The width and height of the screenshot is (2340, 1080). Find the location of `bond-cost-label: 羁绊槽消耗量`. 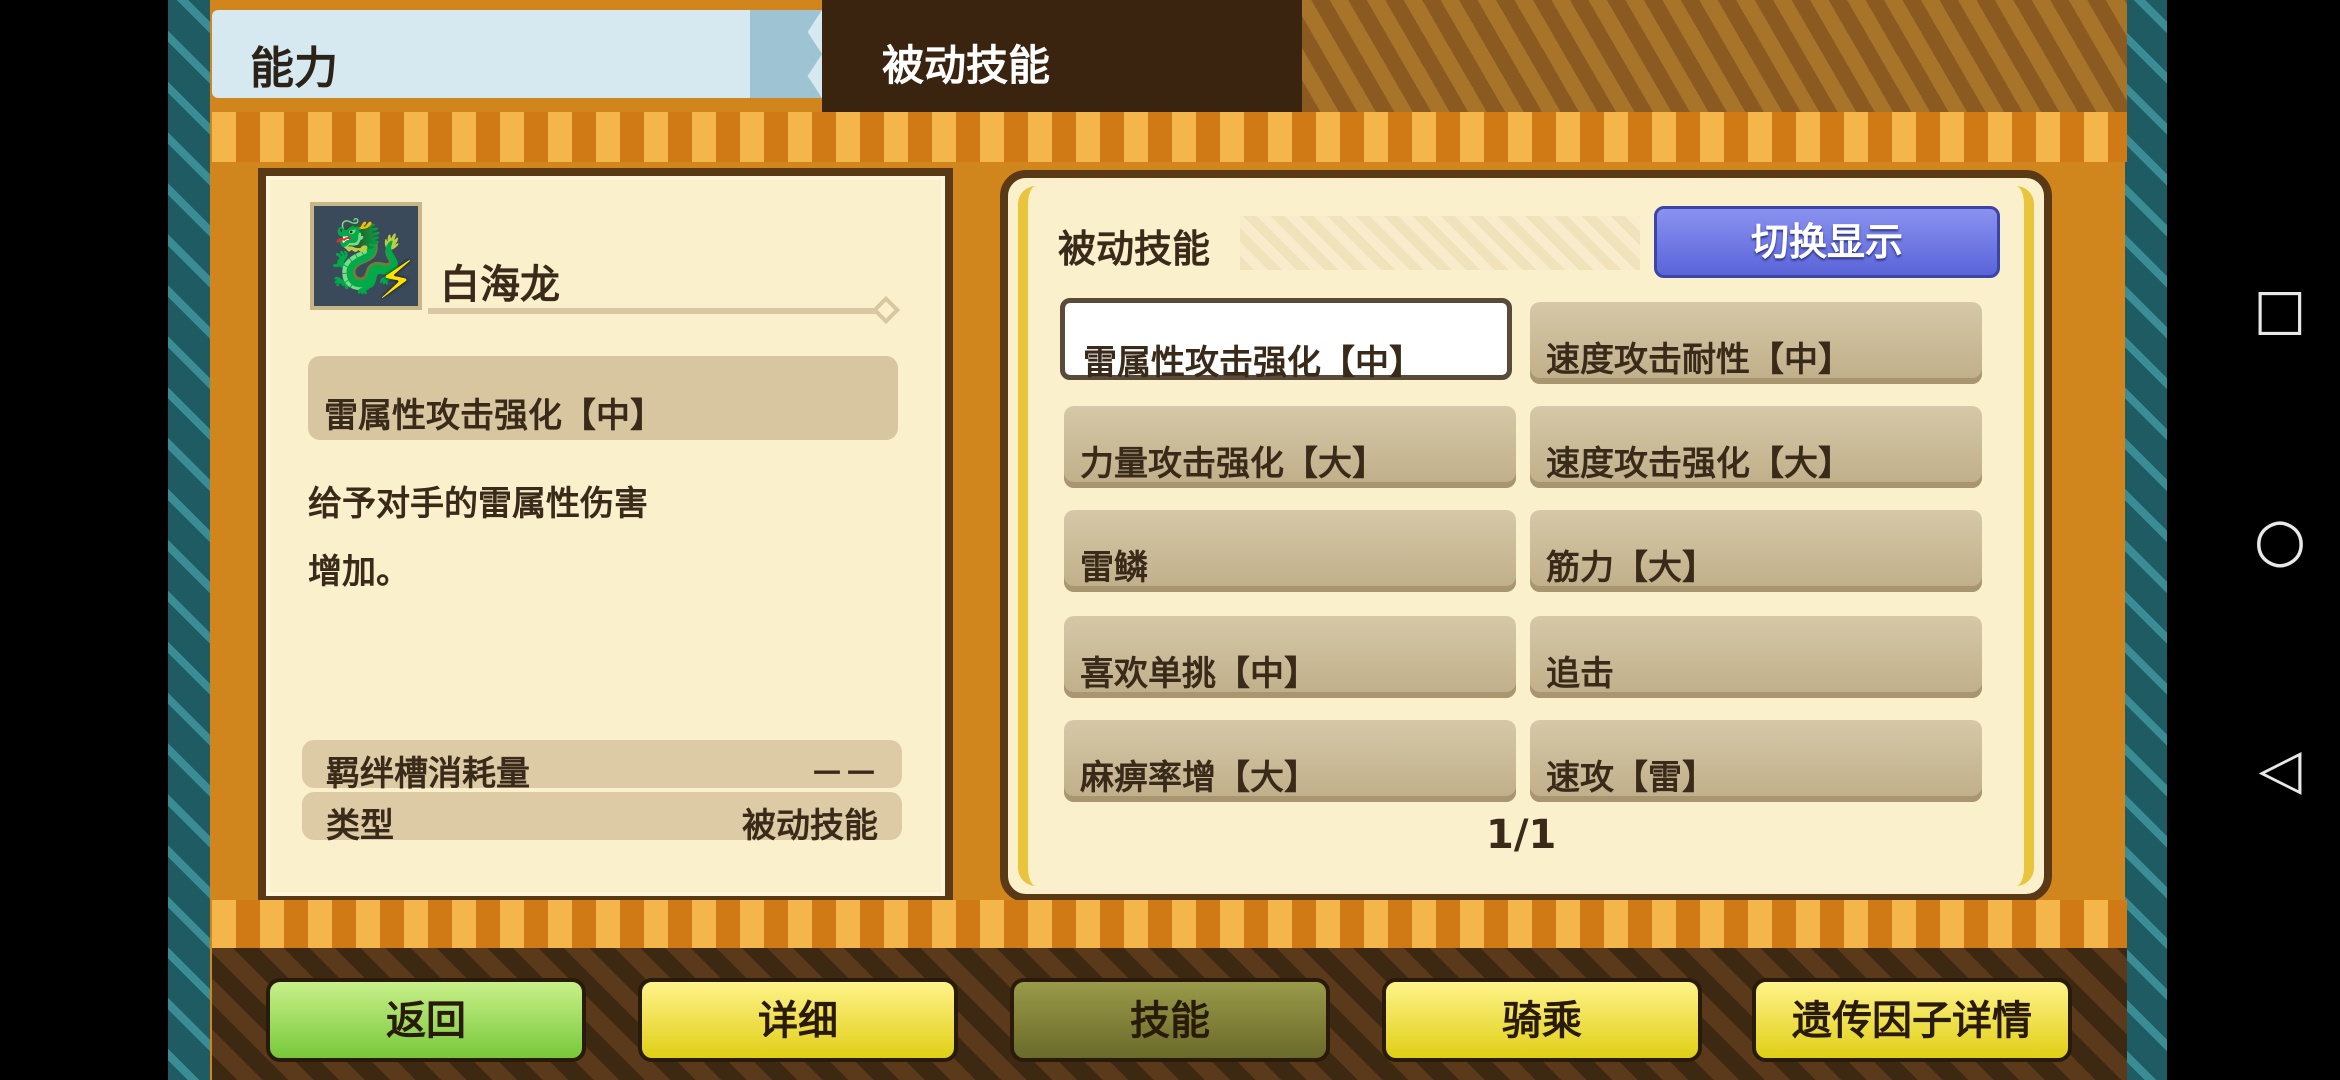

bond-cost-label: 羁绊槽消耗量 is located at coordinates (428, 774).